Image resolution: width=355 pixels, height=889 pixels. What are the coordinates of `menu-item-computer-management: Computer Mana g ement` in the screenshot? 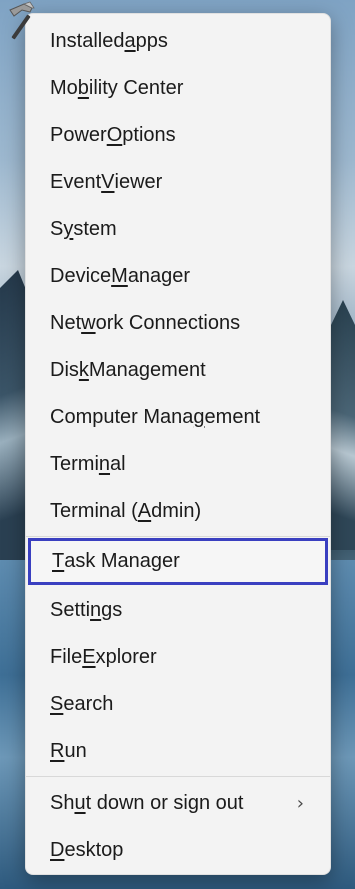 It's located at (178, 417).